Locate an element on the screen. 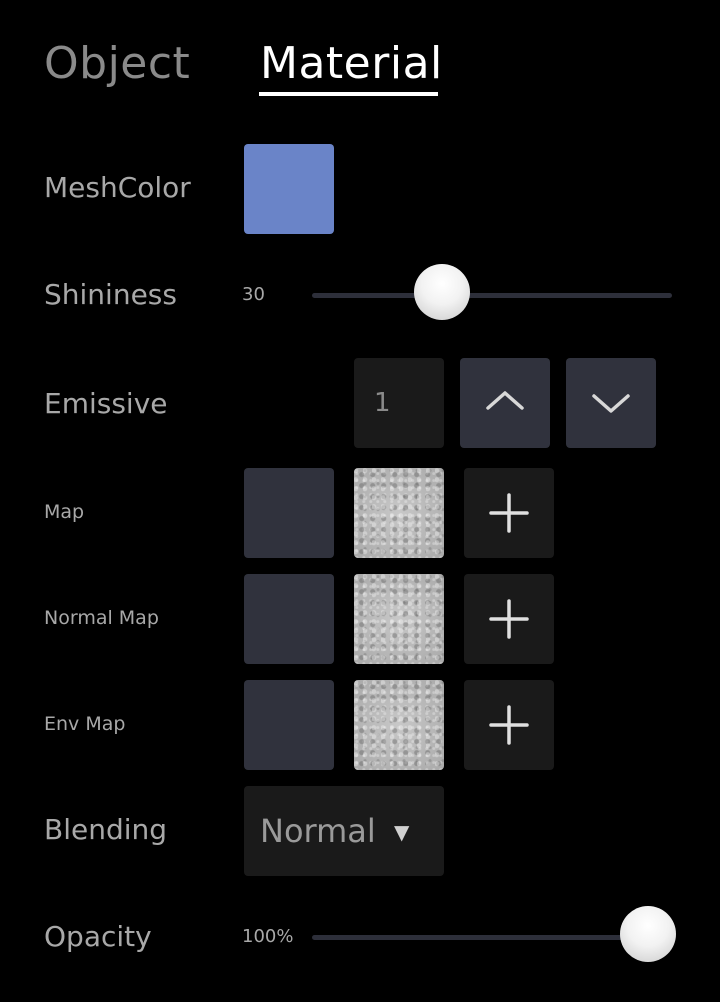 This screenshot has width=720, height=1002. shininess-label: Shininess is located at coordinates (110, 294).